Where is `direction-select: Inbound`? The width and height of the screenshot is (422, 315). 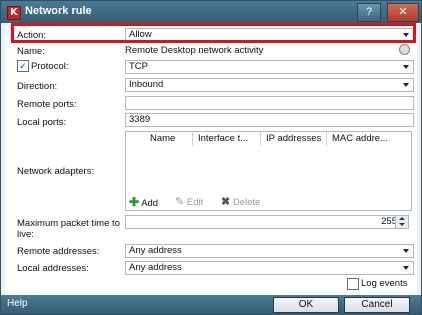
direction-select: Inbound is located at coordinates (269, 85).